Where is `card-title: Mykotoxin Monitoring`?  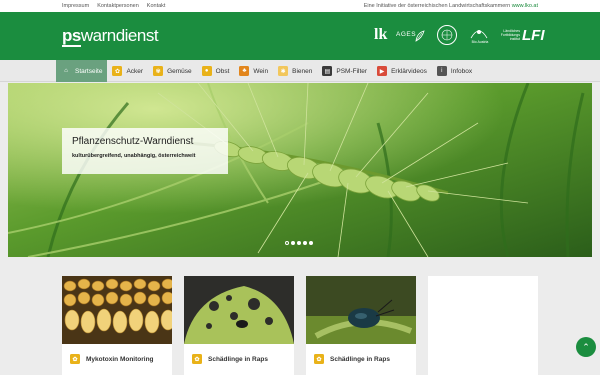
card-title: Mykotoxin Monitoring is located at coordinates (120, 359).